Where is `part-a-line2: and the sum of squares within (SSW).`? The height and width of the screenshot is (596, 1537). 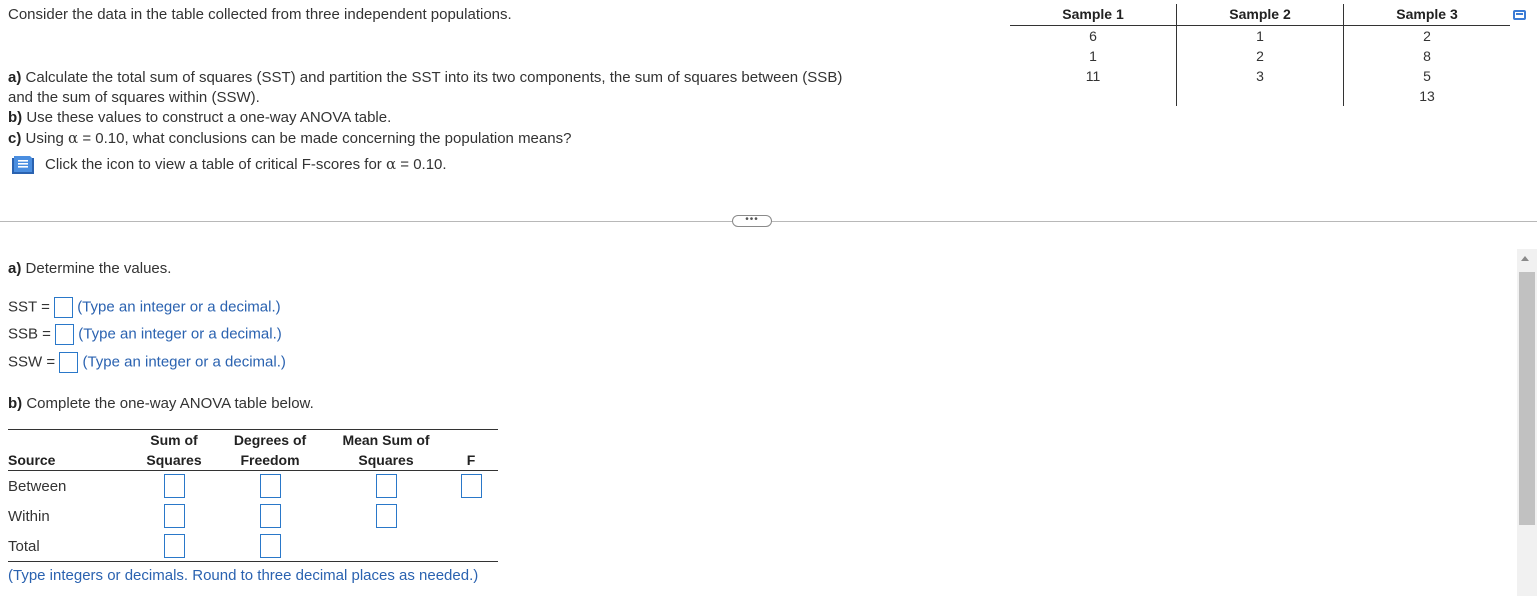 part-a-line2: and the sum of squares within (SSW). is located at coordinates (134, 97).